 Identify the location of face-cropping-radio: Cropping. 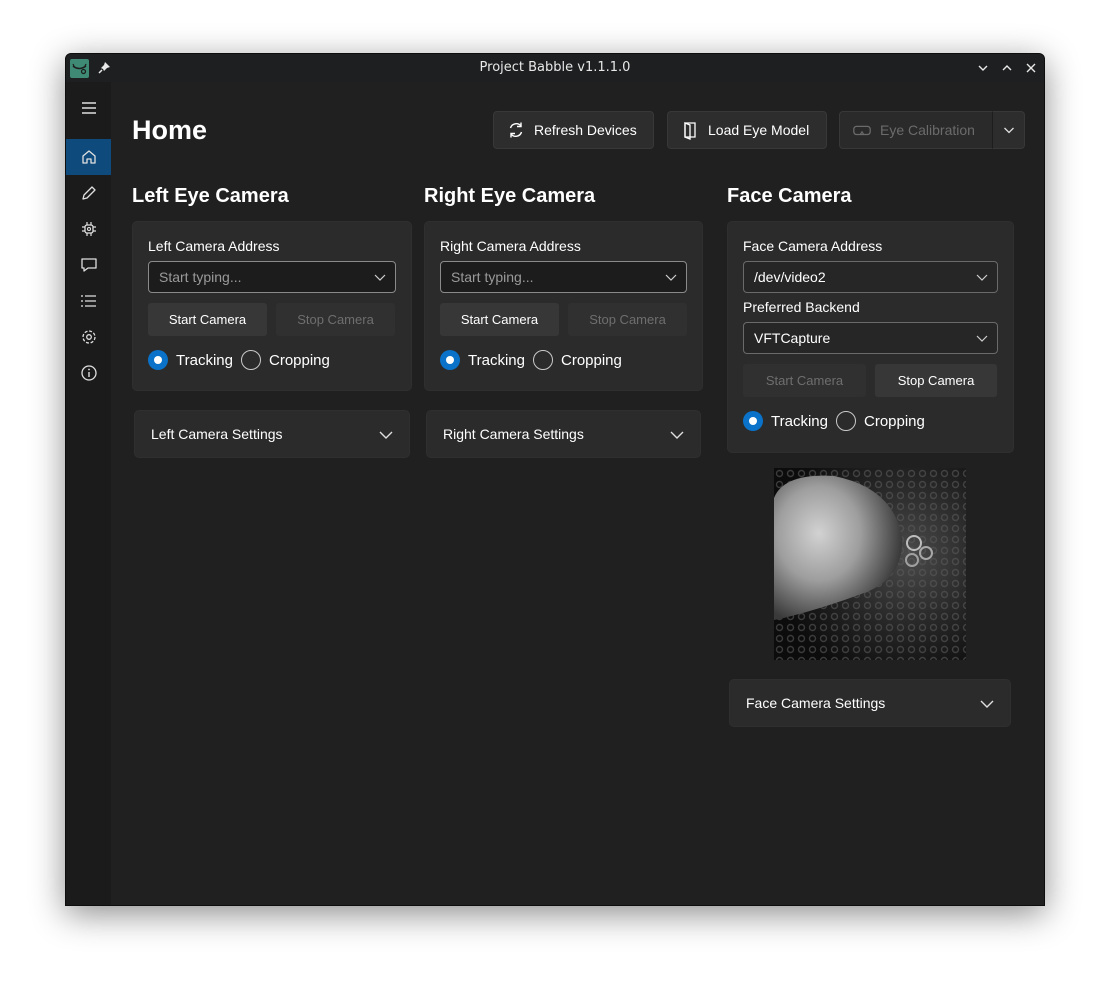
(880, 421).